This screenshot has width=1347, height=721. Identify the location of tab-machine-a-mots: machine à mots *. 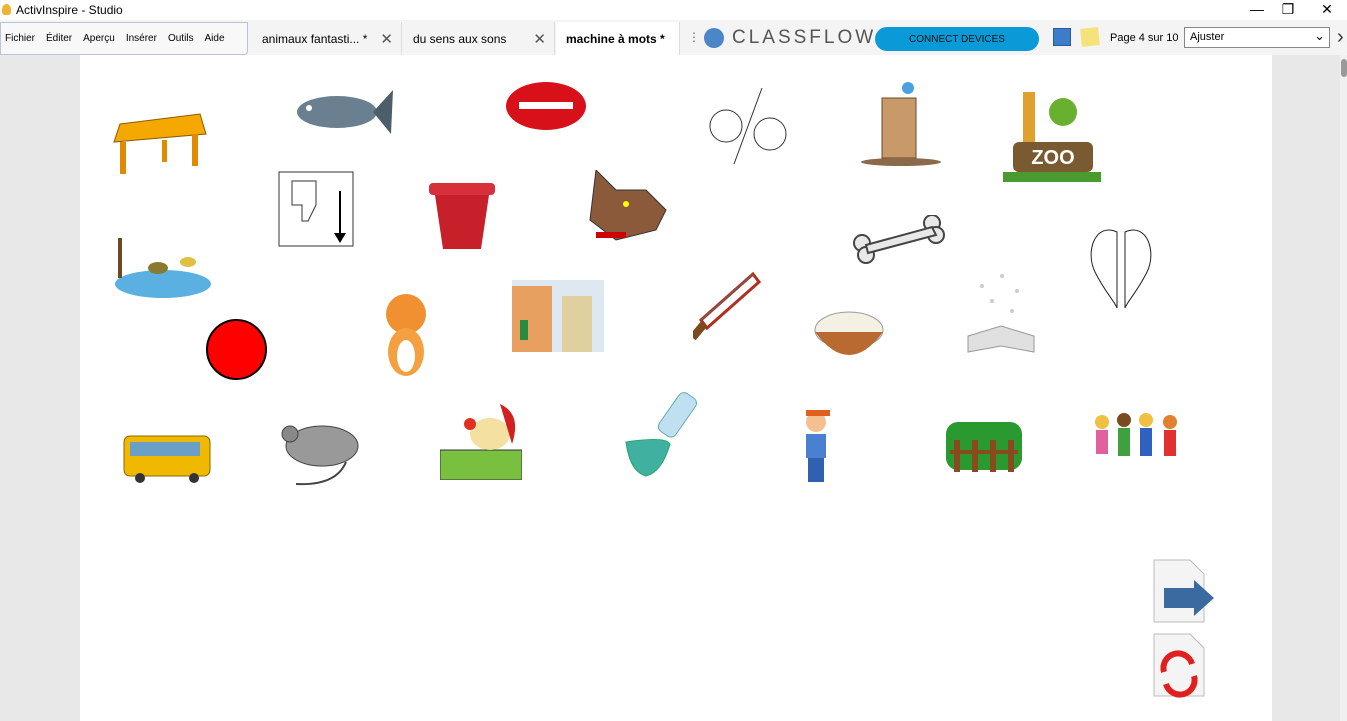
(618, 38).